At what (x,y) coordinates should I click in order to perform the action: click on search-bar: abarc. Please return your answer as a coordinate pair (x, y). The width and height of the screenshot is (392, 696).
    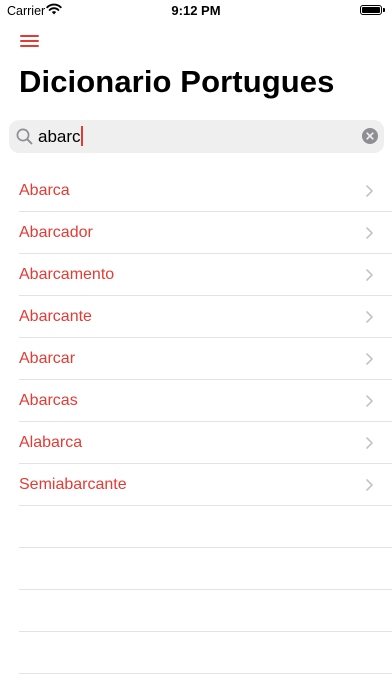
    Looking at the image, I should click on (196, 136).